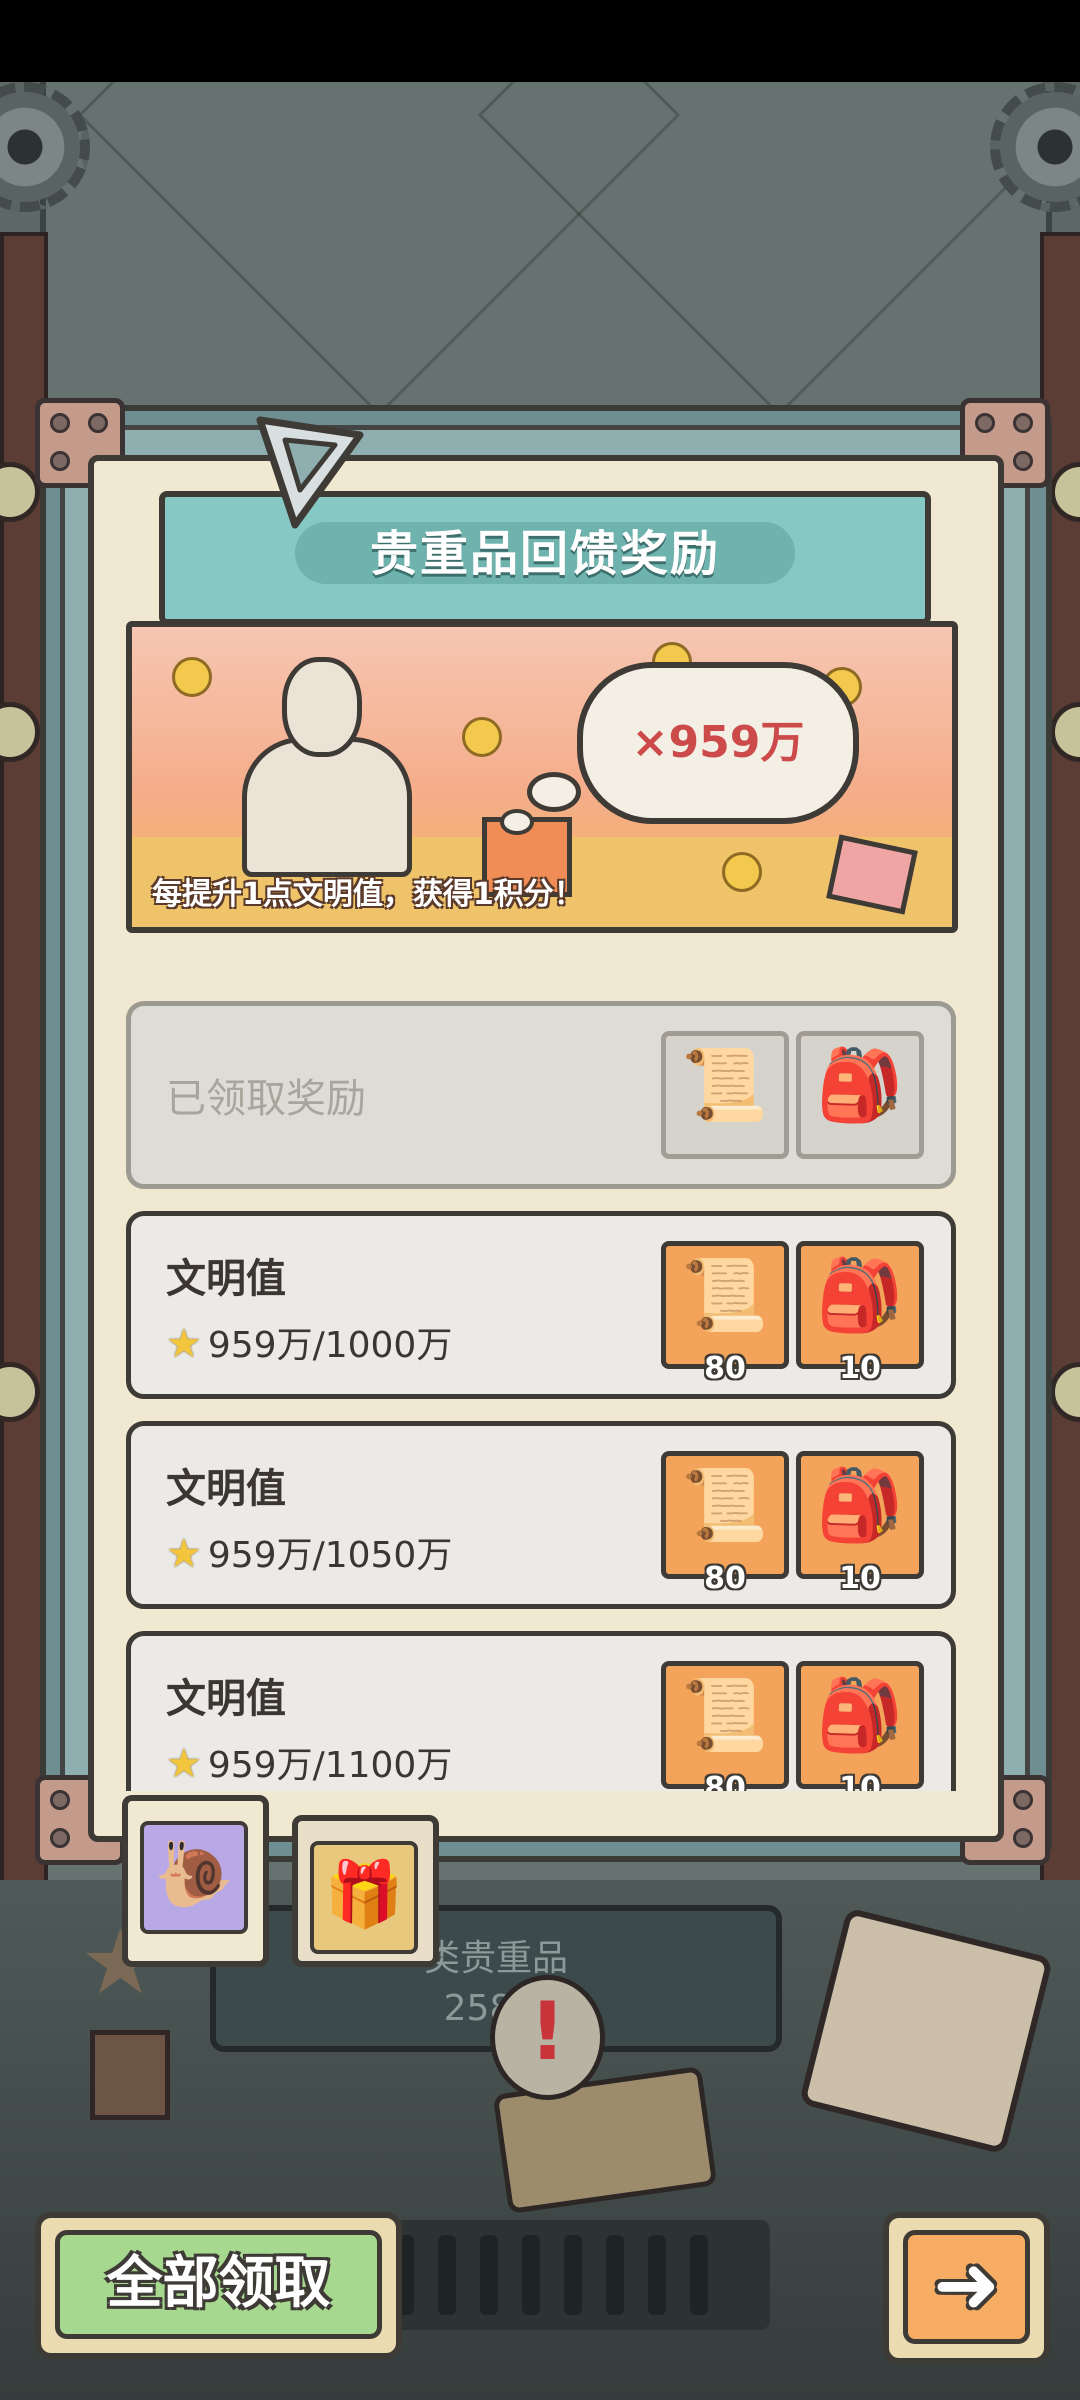 Image resolution: width=1080 pixels, height=2400 pixels. Describe the element at coordinates (778, 249) in the screenshot. I see `wall-diamond` at that location.